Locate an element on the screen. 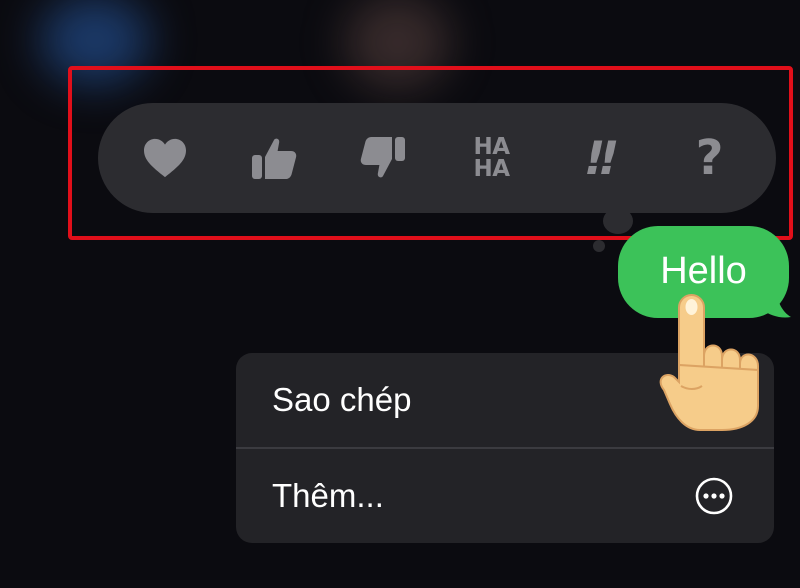 This screenshot has height=588, width=800. message-text: Hello is located at coordinates (703, 270).